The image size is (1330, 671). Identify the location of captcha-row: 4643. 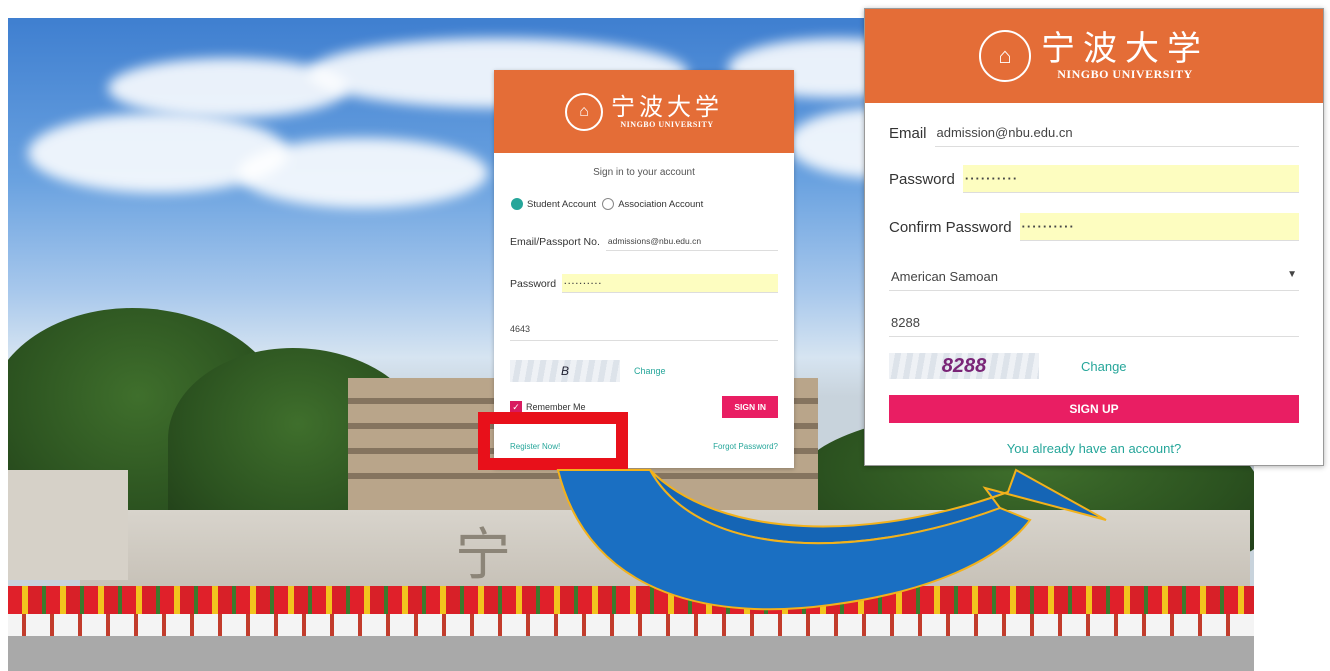
(644, 329).